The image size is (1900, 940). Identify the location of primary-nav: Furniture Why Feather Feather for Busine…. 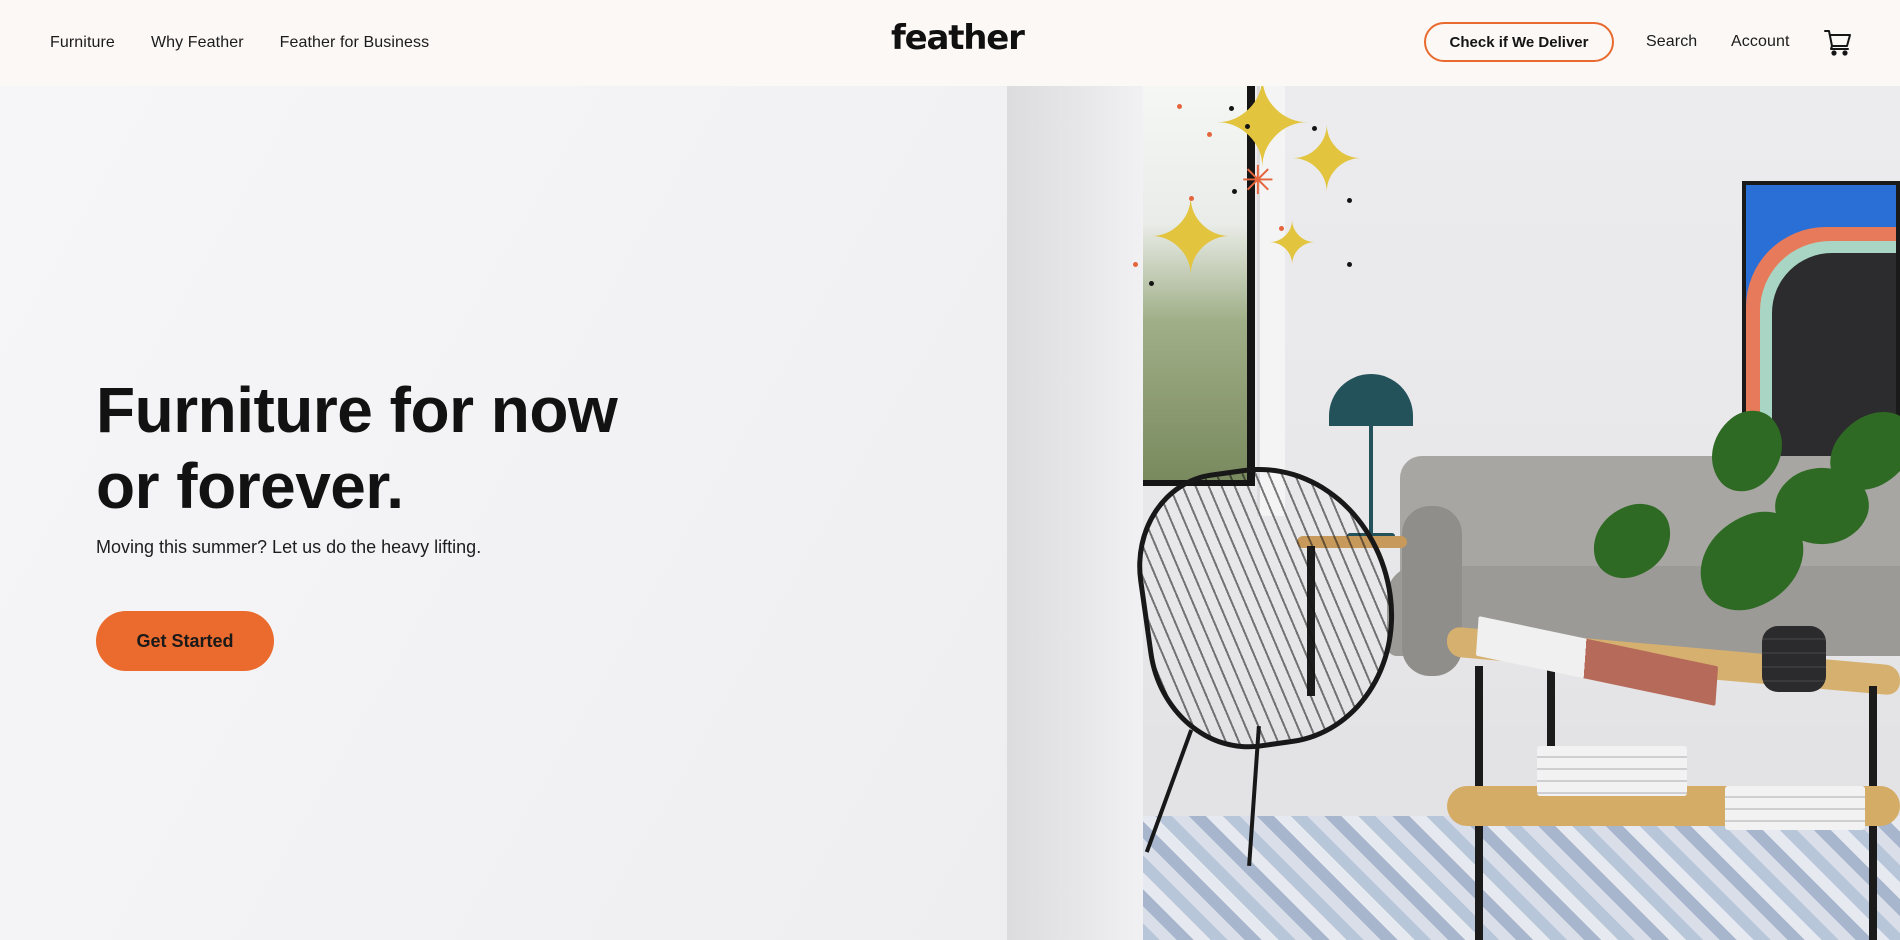
(239, 43).